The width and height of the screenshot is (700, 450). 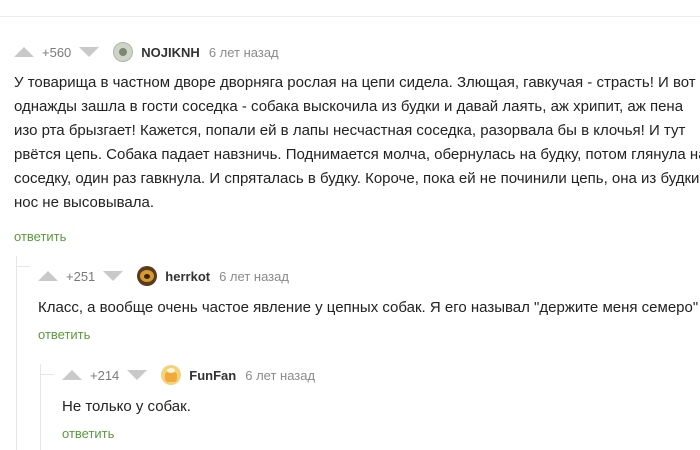 I want to click on comment-line: нос не высовывала., so click(x=84, y=202).